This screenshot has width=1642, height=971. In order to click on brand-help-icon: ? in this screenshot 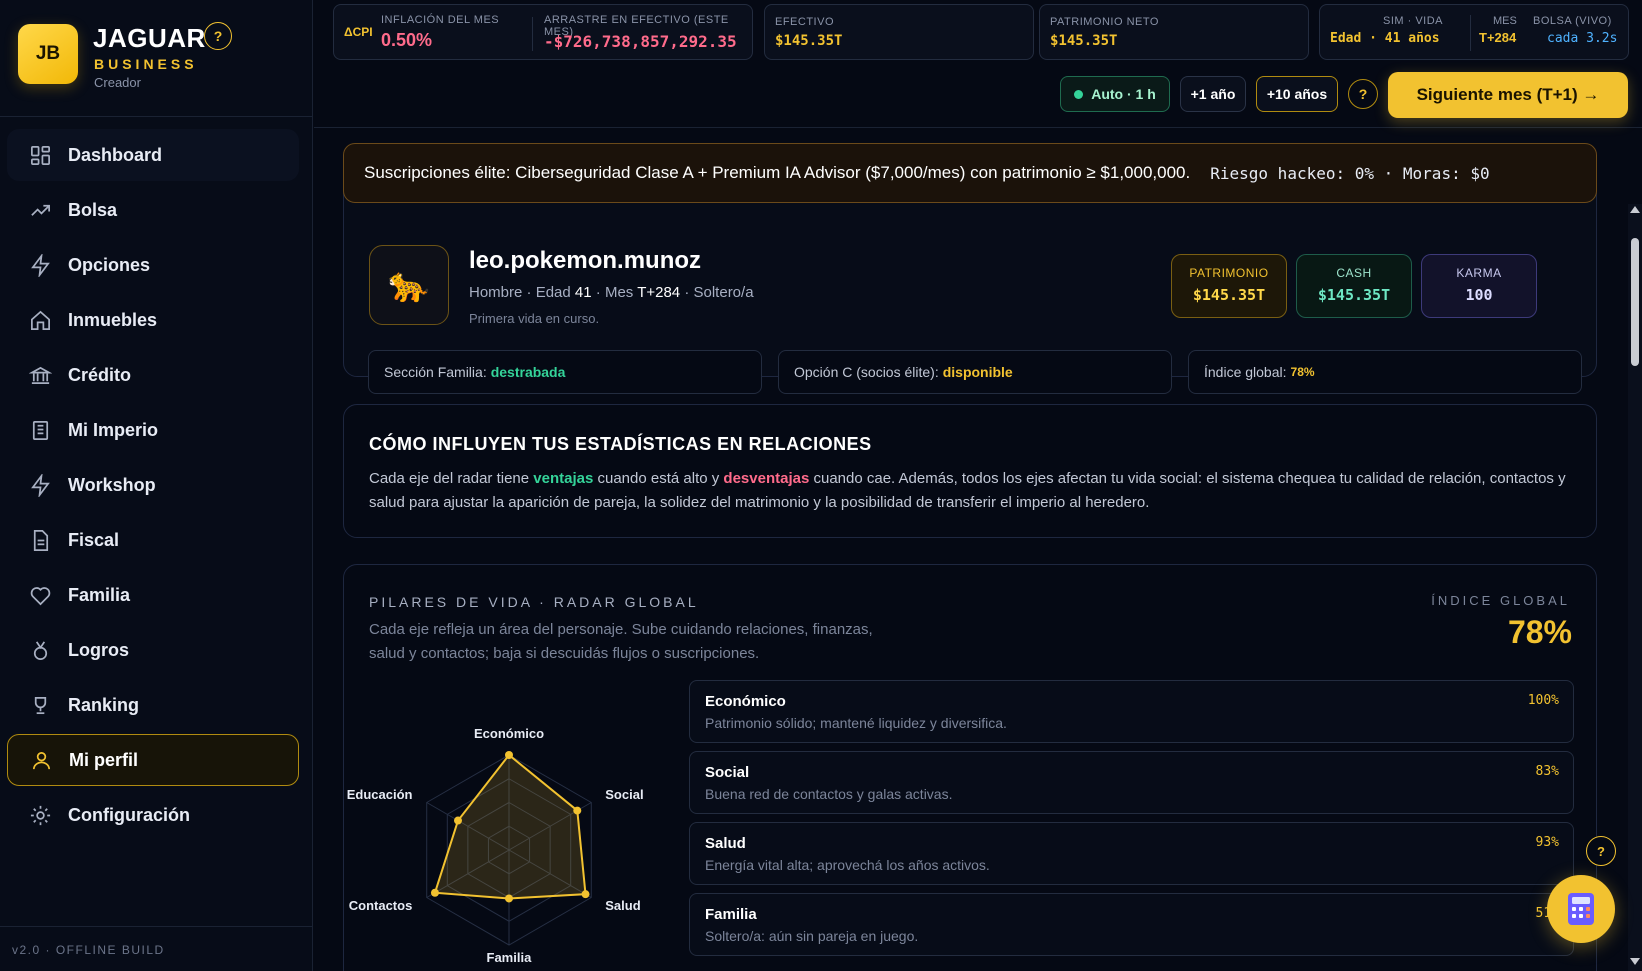, I will do `click(218, 36)`.